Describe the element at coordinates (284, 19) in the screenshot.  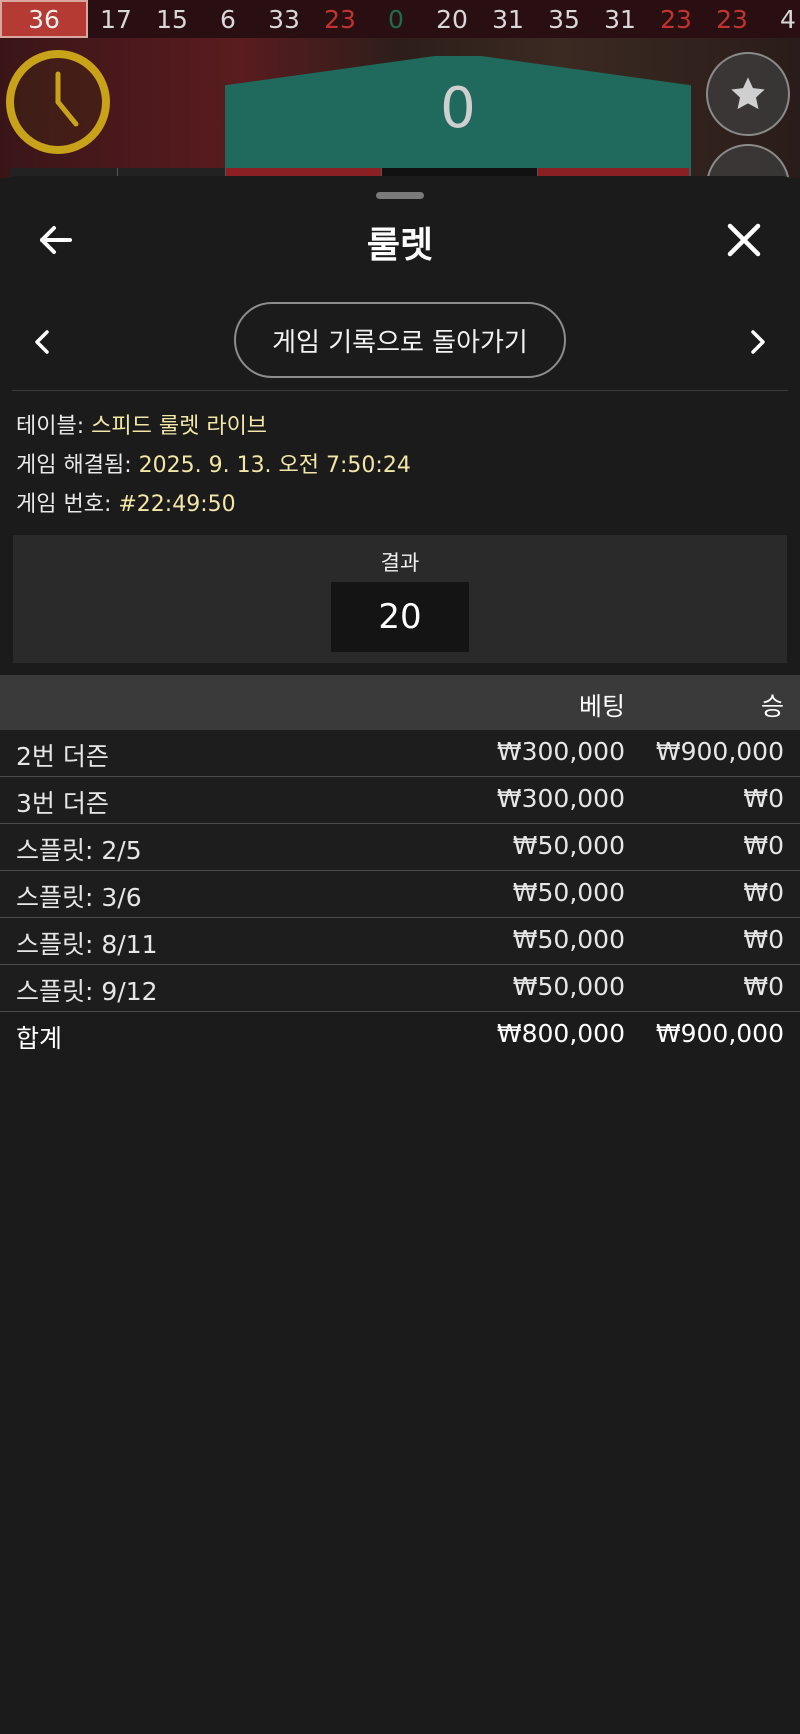
I see `history-number: 33` at that location.